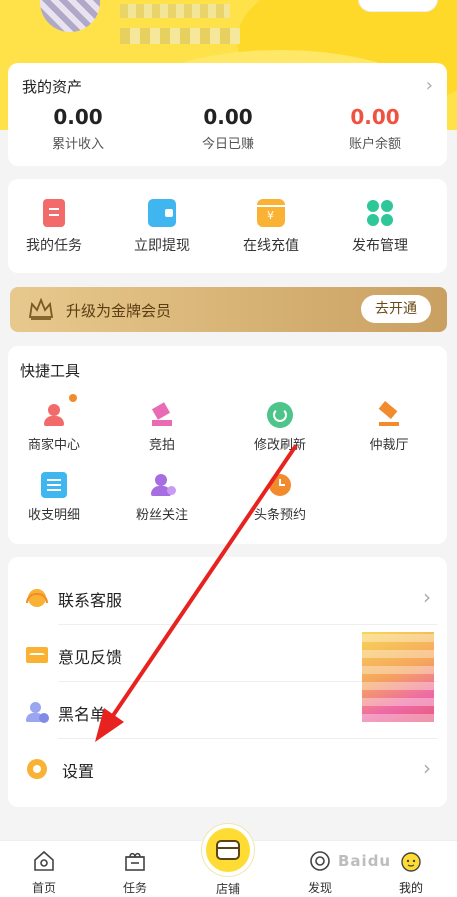 This screenshot has height=897, width=457. I want to click on compass-icon, so click(320, 861).